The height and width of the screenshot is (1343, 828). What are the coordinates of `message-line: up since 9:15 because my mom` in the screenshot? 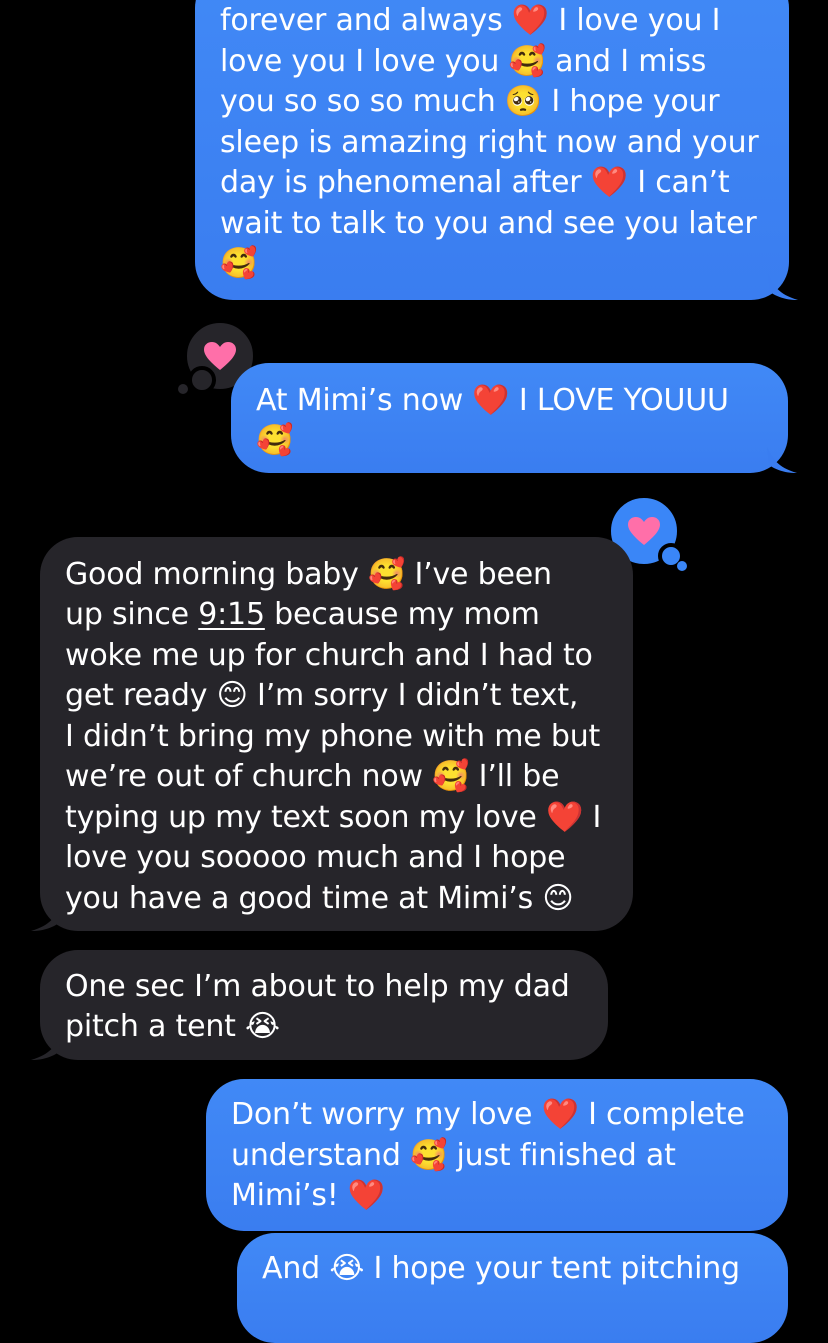 It's located at (302, 615).